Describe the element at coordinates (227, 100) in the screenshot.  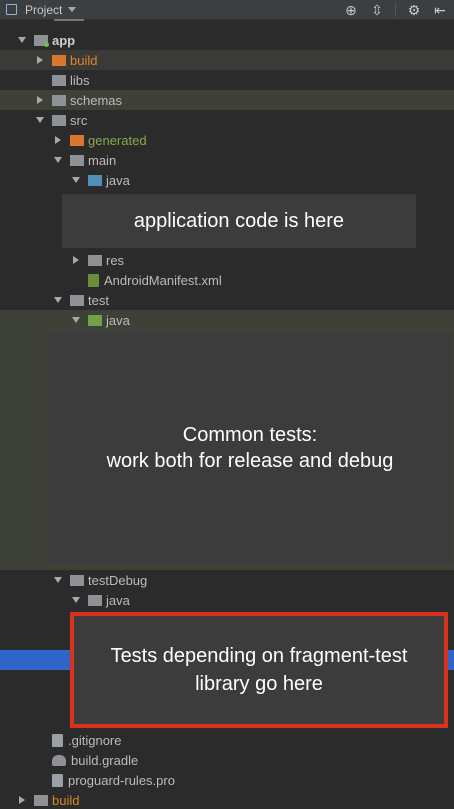
I see `tree-item-schemas: schemas` at that location.